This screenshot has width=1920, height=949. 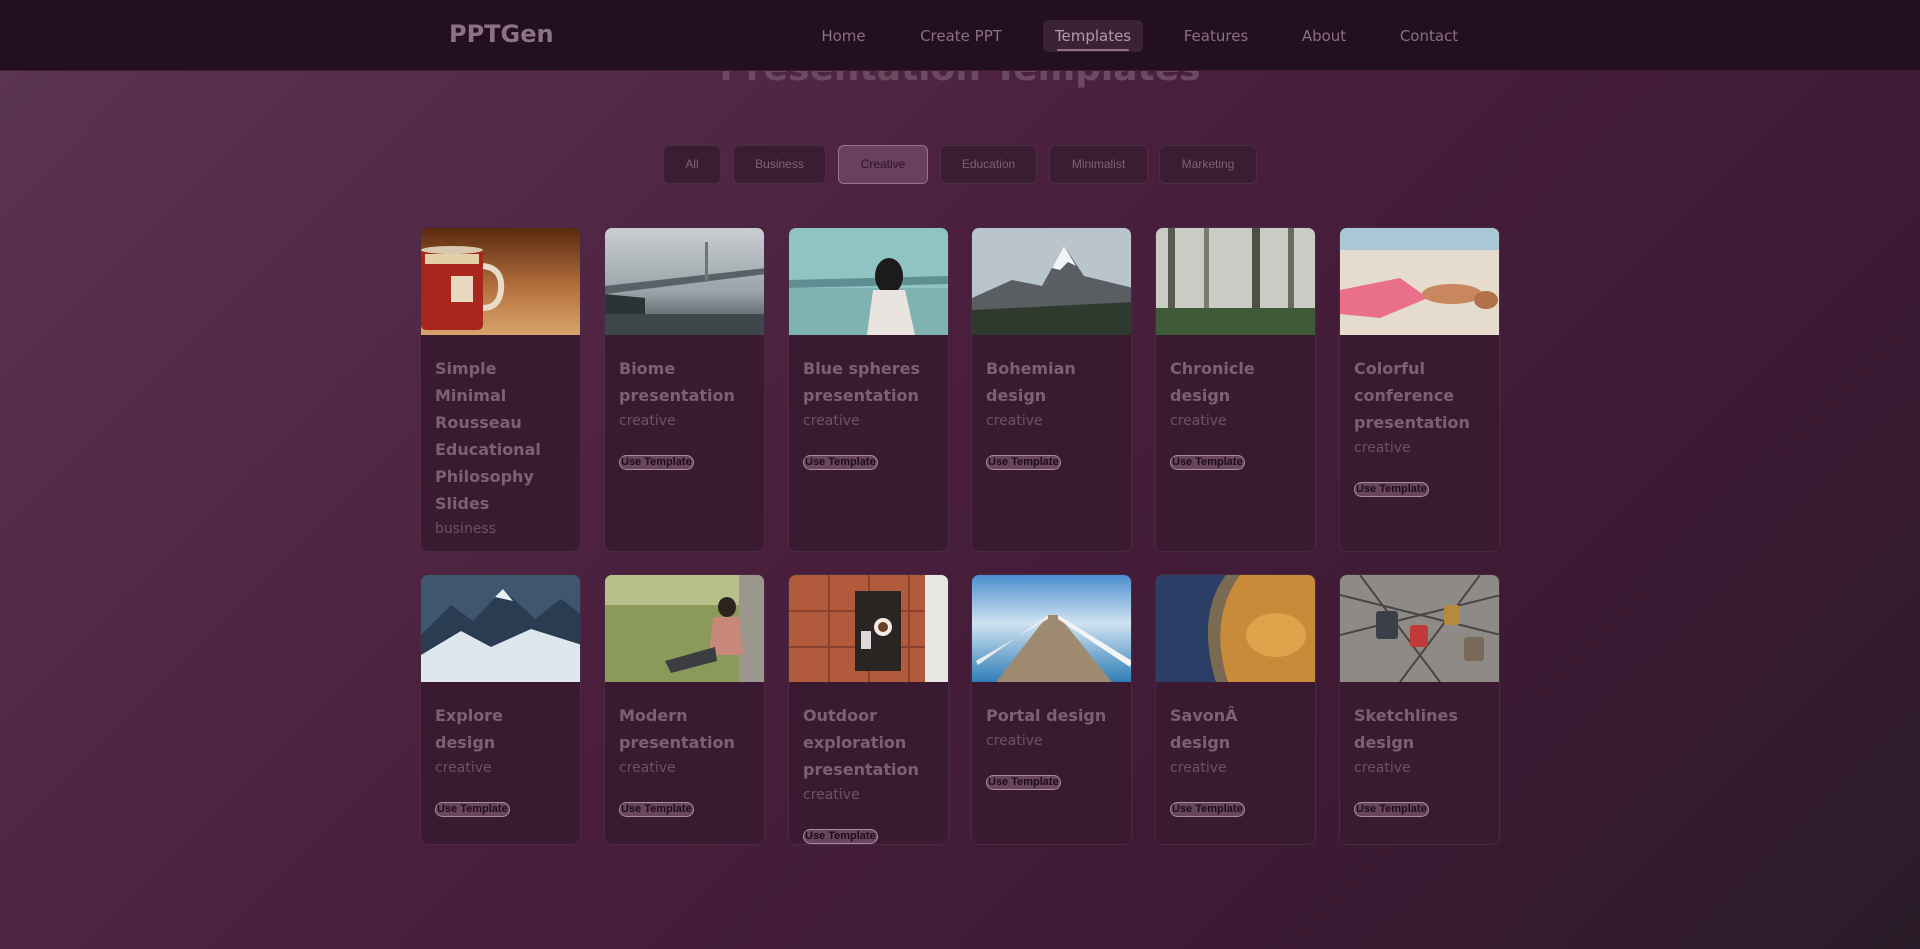 I want to click on nav-home: Home, so click(x=843, y=36).